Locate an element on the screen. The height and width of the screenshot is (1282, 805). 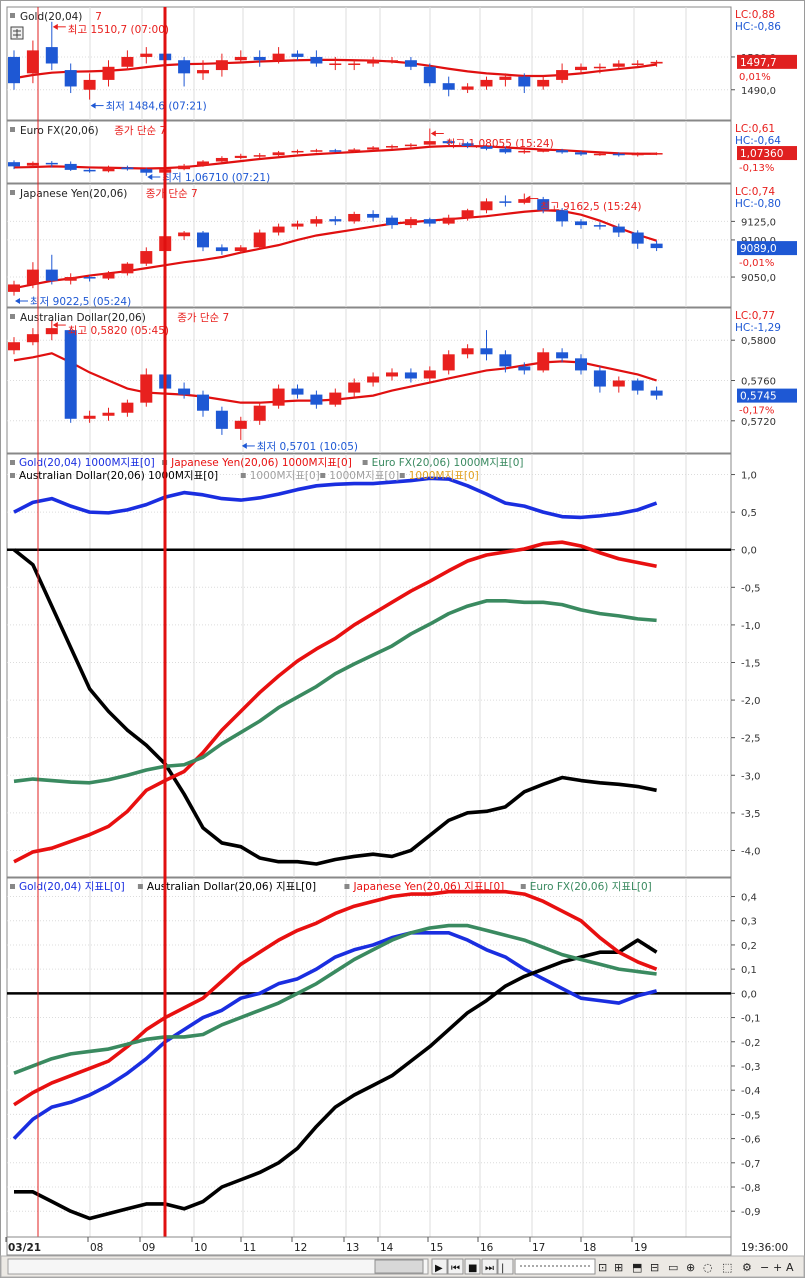
split-icon: ⊟ is located at coordinates (654, 1267).